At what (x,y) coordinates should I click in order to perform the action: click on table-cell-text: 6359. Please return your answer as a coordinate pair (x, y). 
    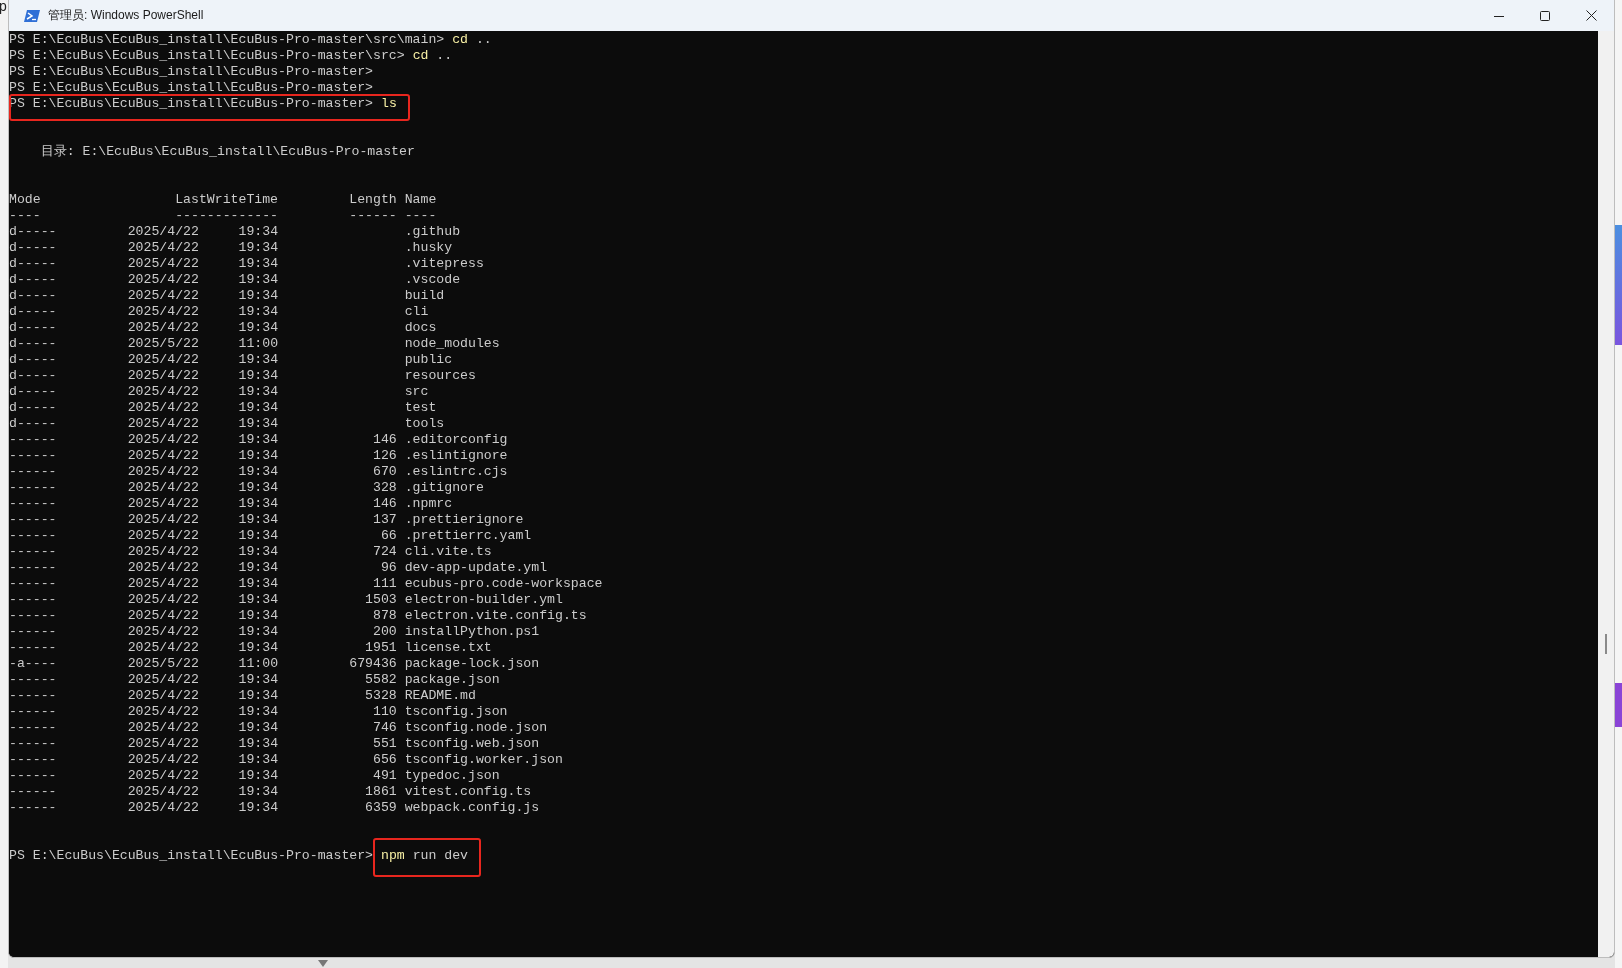
    Looking at the image, I should click on (380, 808).